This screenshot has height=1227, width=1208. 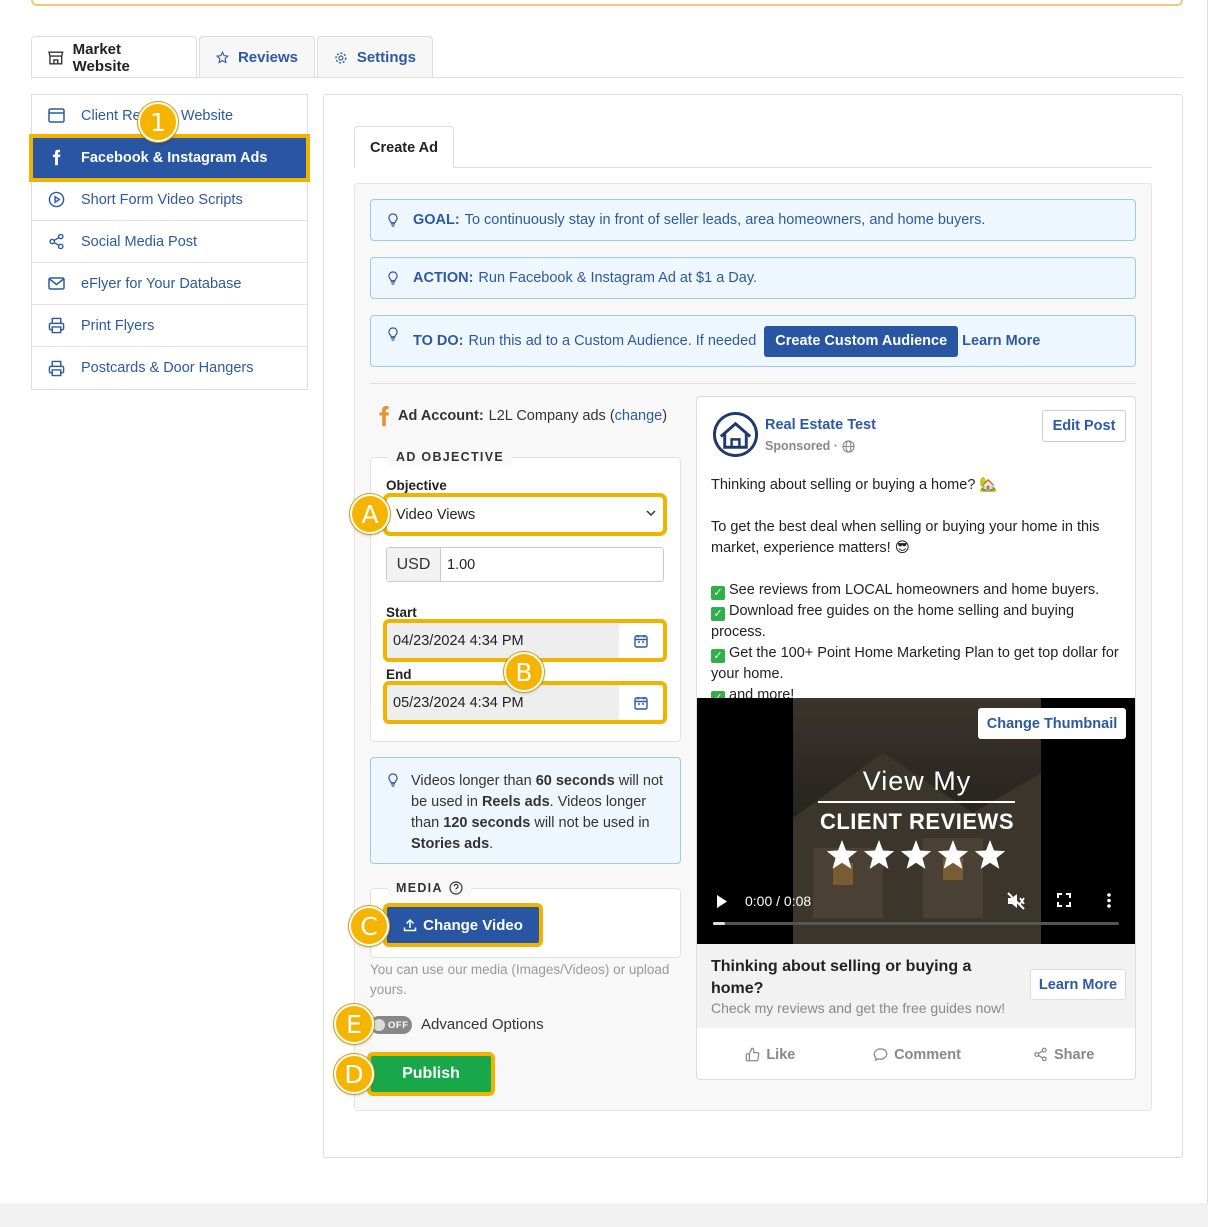 I want to click on tab-reviews: Reviews, so click(x=257, y=57).